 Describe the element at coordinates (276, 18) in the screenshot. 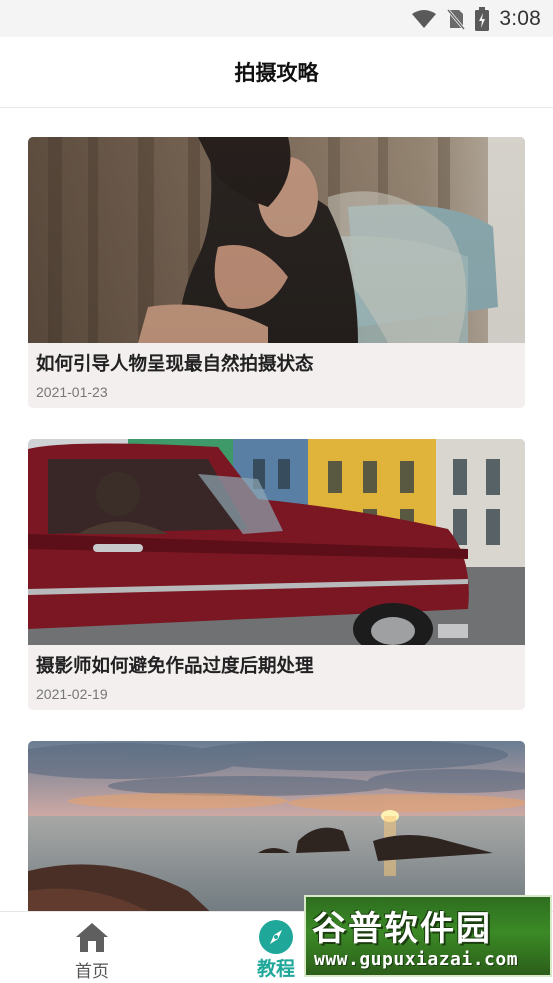

I see `status-bar: 3:08` at that location.